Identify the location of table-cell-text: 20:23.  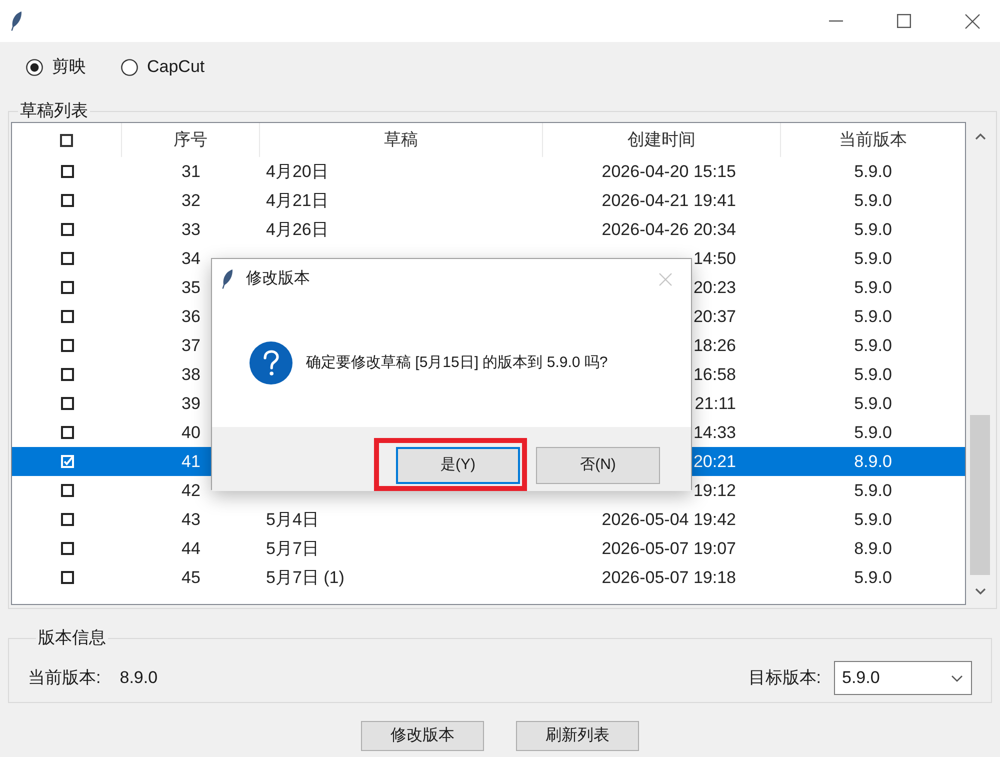
(714, 287).